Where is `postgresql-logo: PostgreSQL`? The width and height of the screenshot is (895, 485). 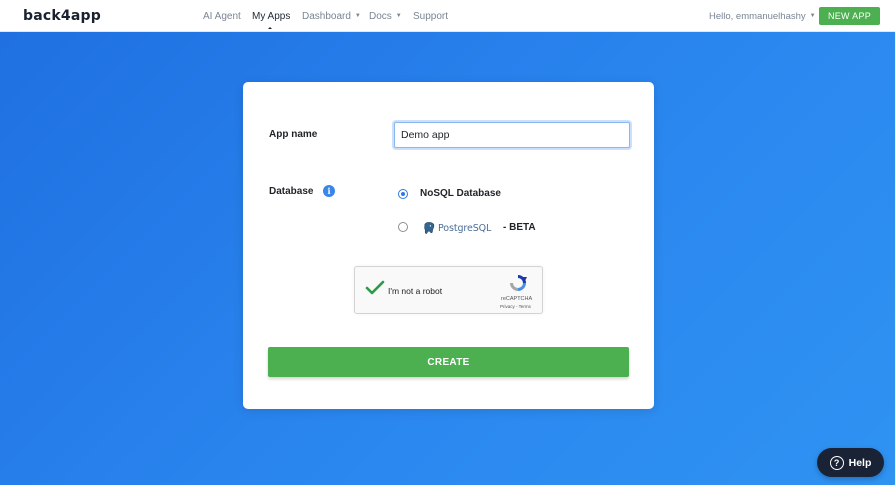
postgresql-logo: PostgreSQL is located at coordinates (460, 228).